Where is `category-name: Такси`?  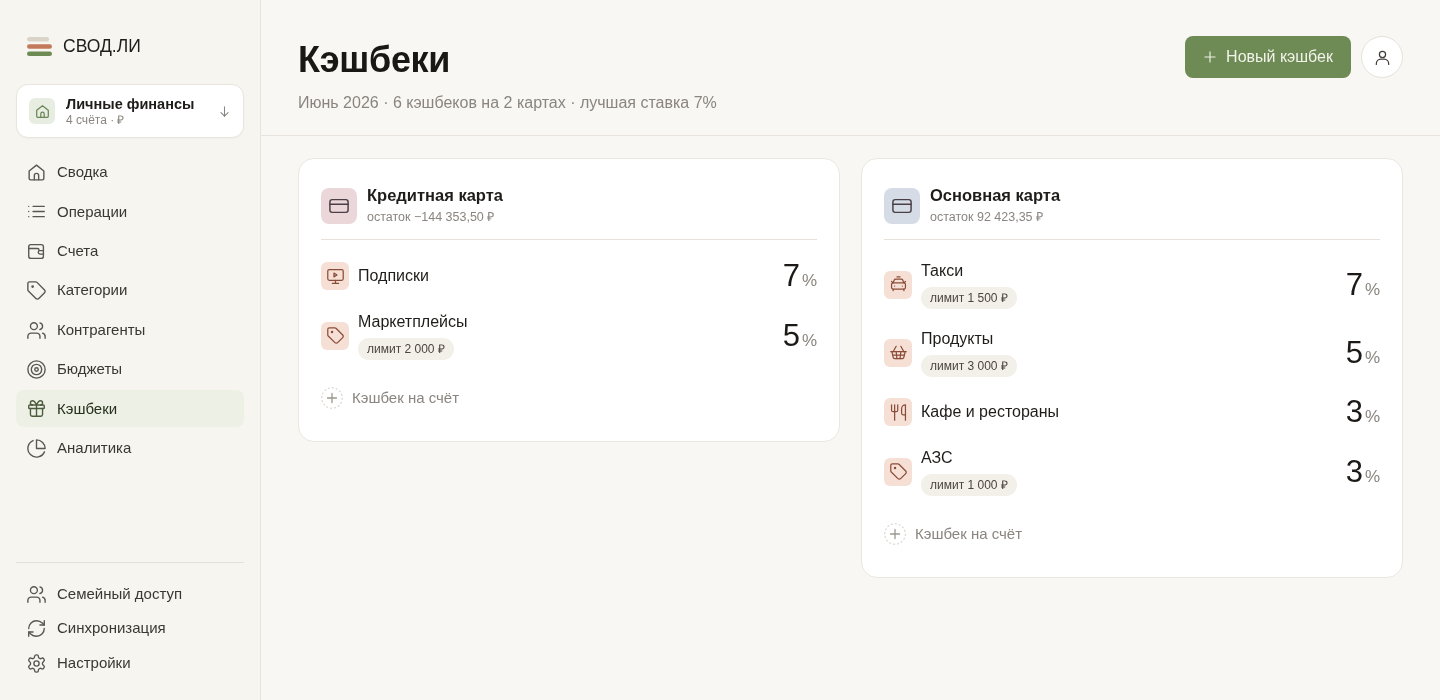 category-name: Такси is located at coordinates (942, 271).